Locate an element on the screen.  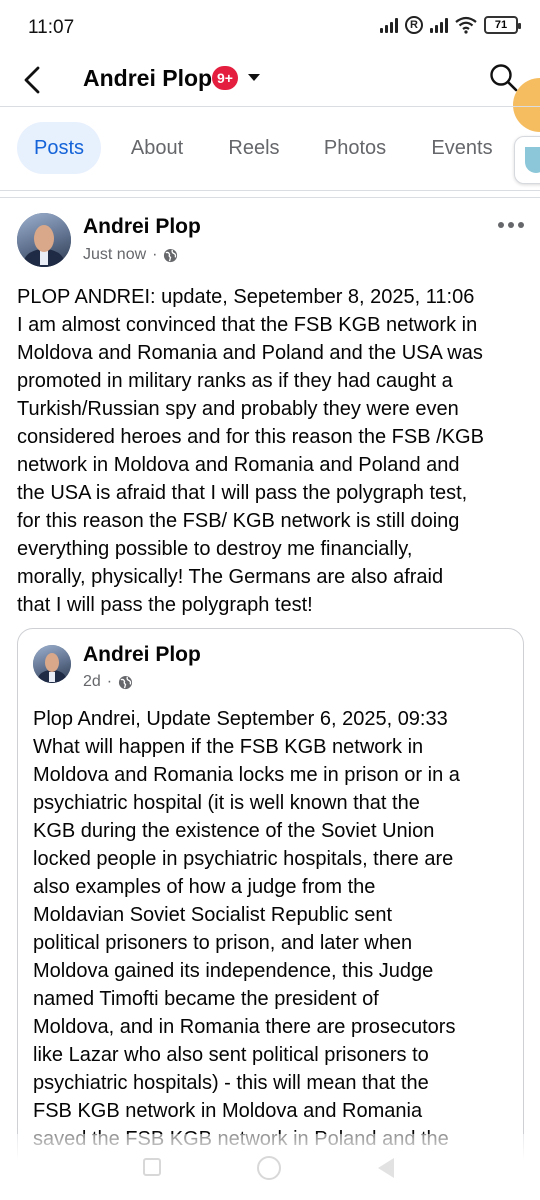
home-icon is located at coordinates (269, 1168).